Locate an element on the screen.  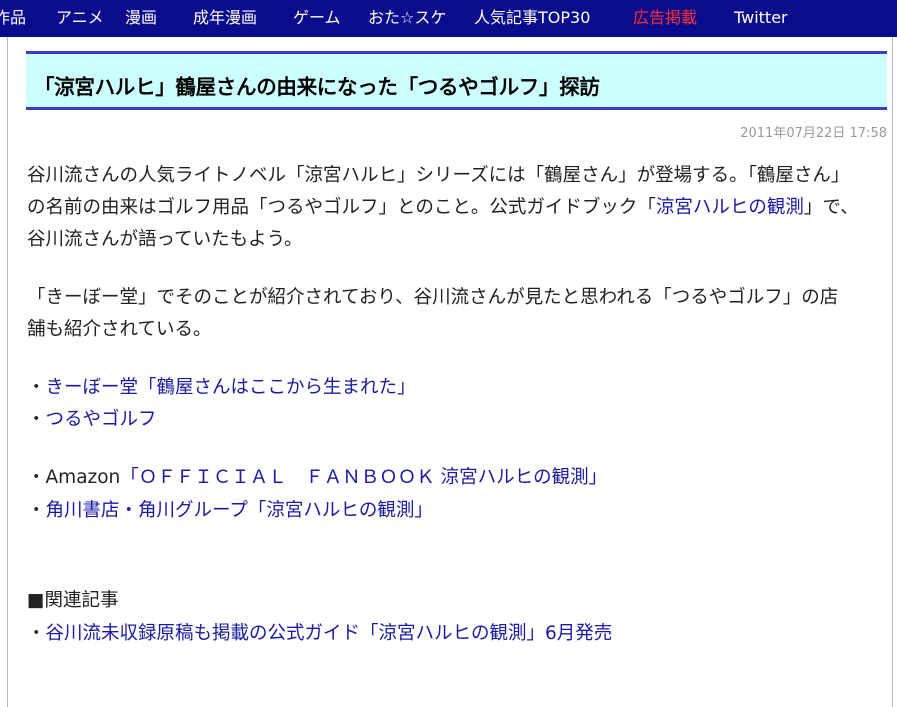
text: の名前の由来はゴルフ用品「つるやゴルフ」とのこと。公式ガイドブック「 is located at coordinates (341, 207).